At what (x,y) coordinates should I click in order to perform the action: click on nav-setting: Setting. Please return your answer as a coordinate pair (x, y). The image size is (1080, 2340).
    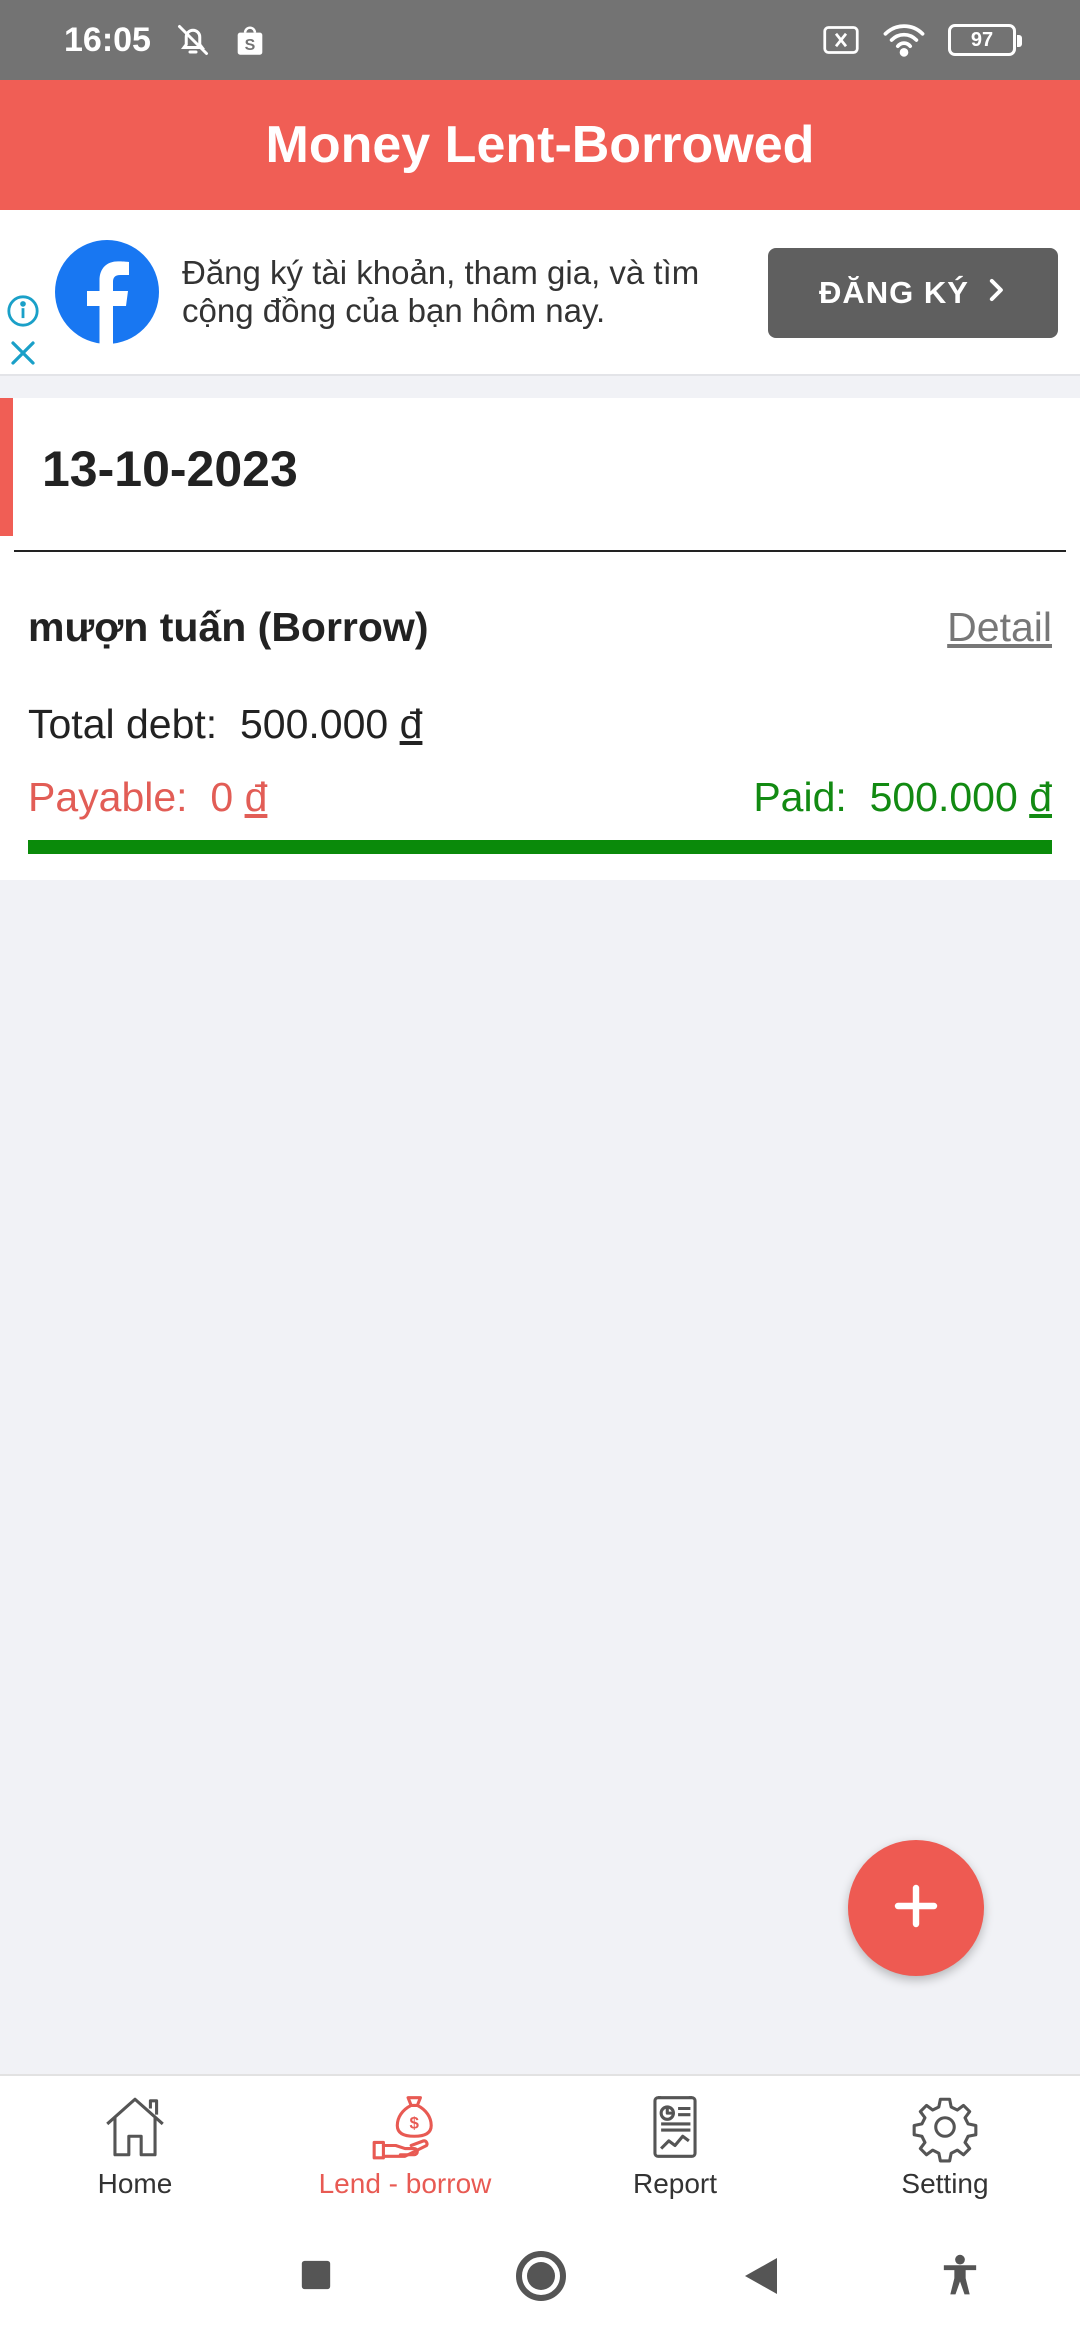
    Looking at the image, I should click on (945, 2143).